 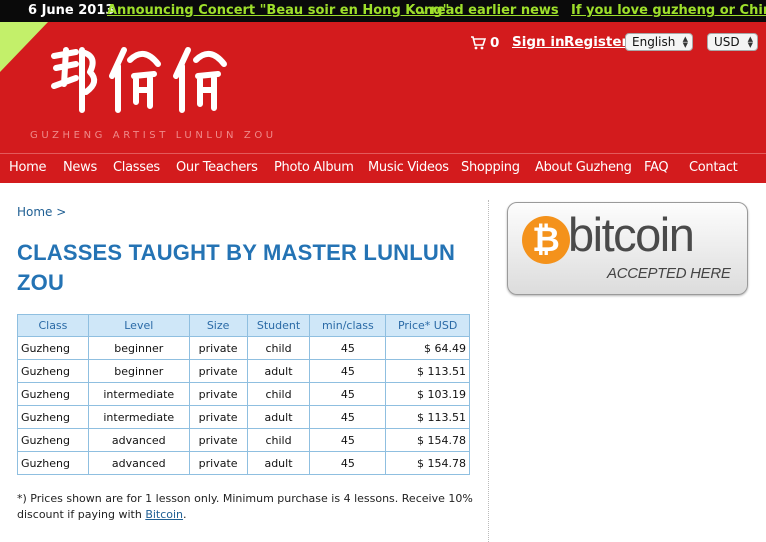 I want to click on column-header: min/class, so click(x=348, y=325).